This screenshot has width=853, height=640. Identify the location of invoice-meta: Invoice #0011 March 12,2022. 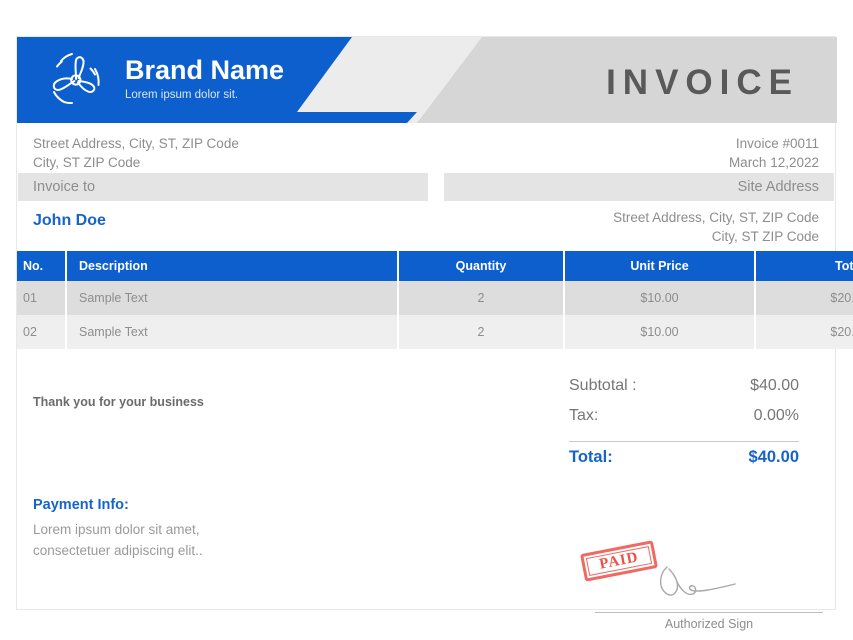
(774, 153).